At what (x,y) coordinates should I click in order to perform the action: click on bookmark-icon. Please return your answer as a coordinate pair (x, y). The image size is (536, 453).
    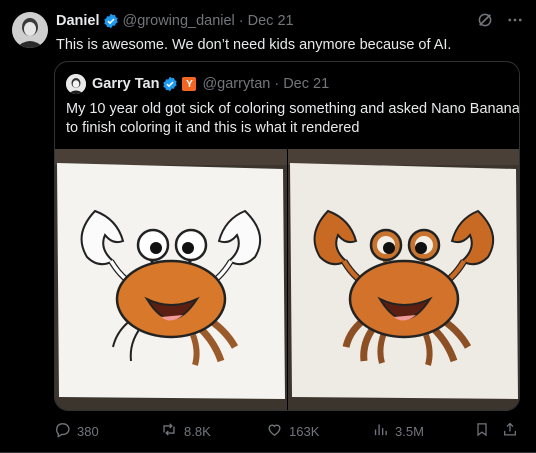
    Looking at the image, I should click on (482, 431).